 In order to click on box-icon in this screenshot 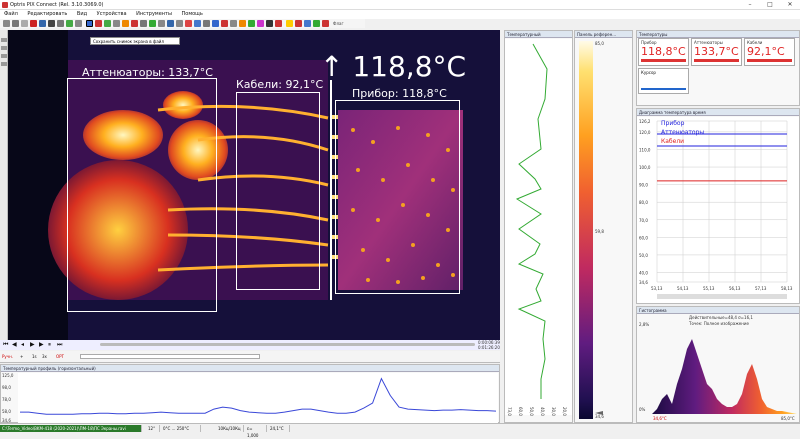, I will do `click(197, 23)`.